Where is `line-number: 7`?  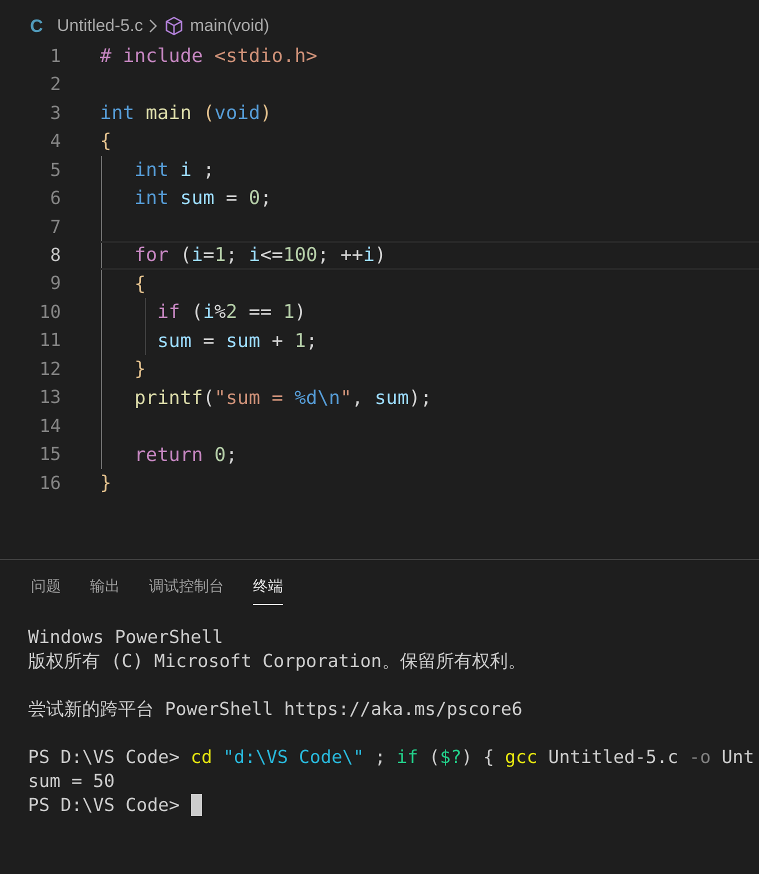 line-number: 7 is located at coordinates (55, 228).